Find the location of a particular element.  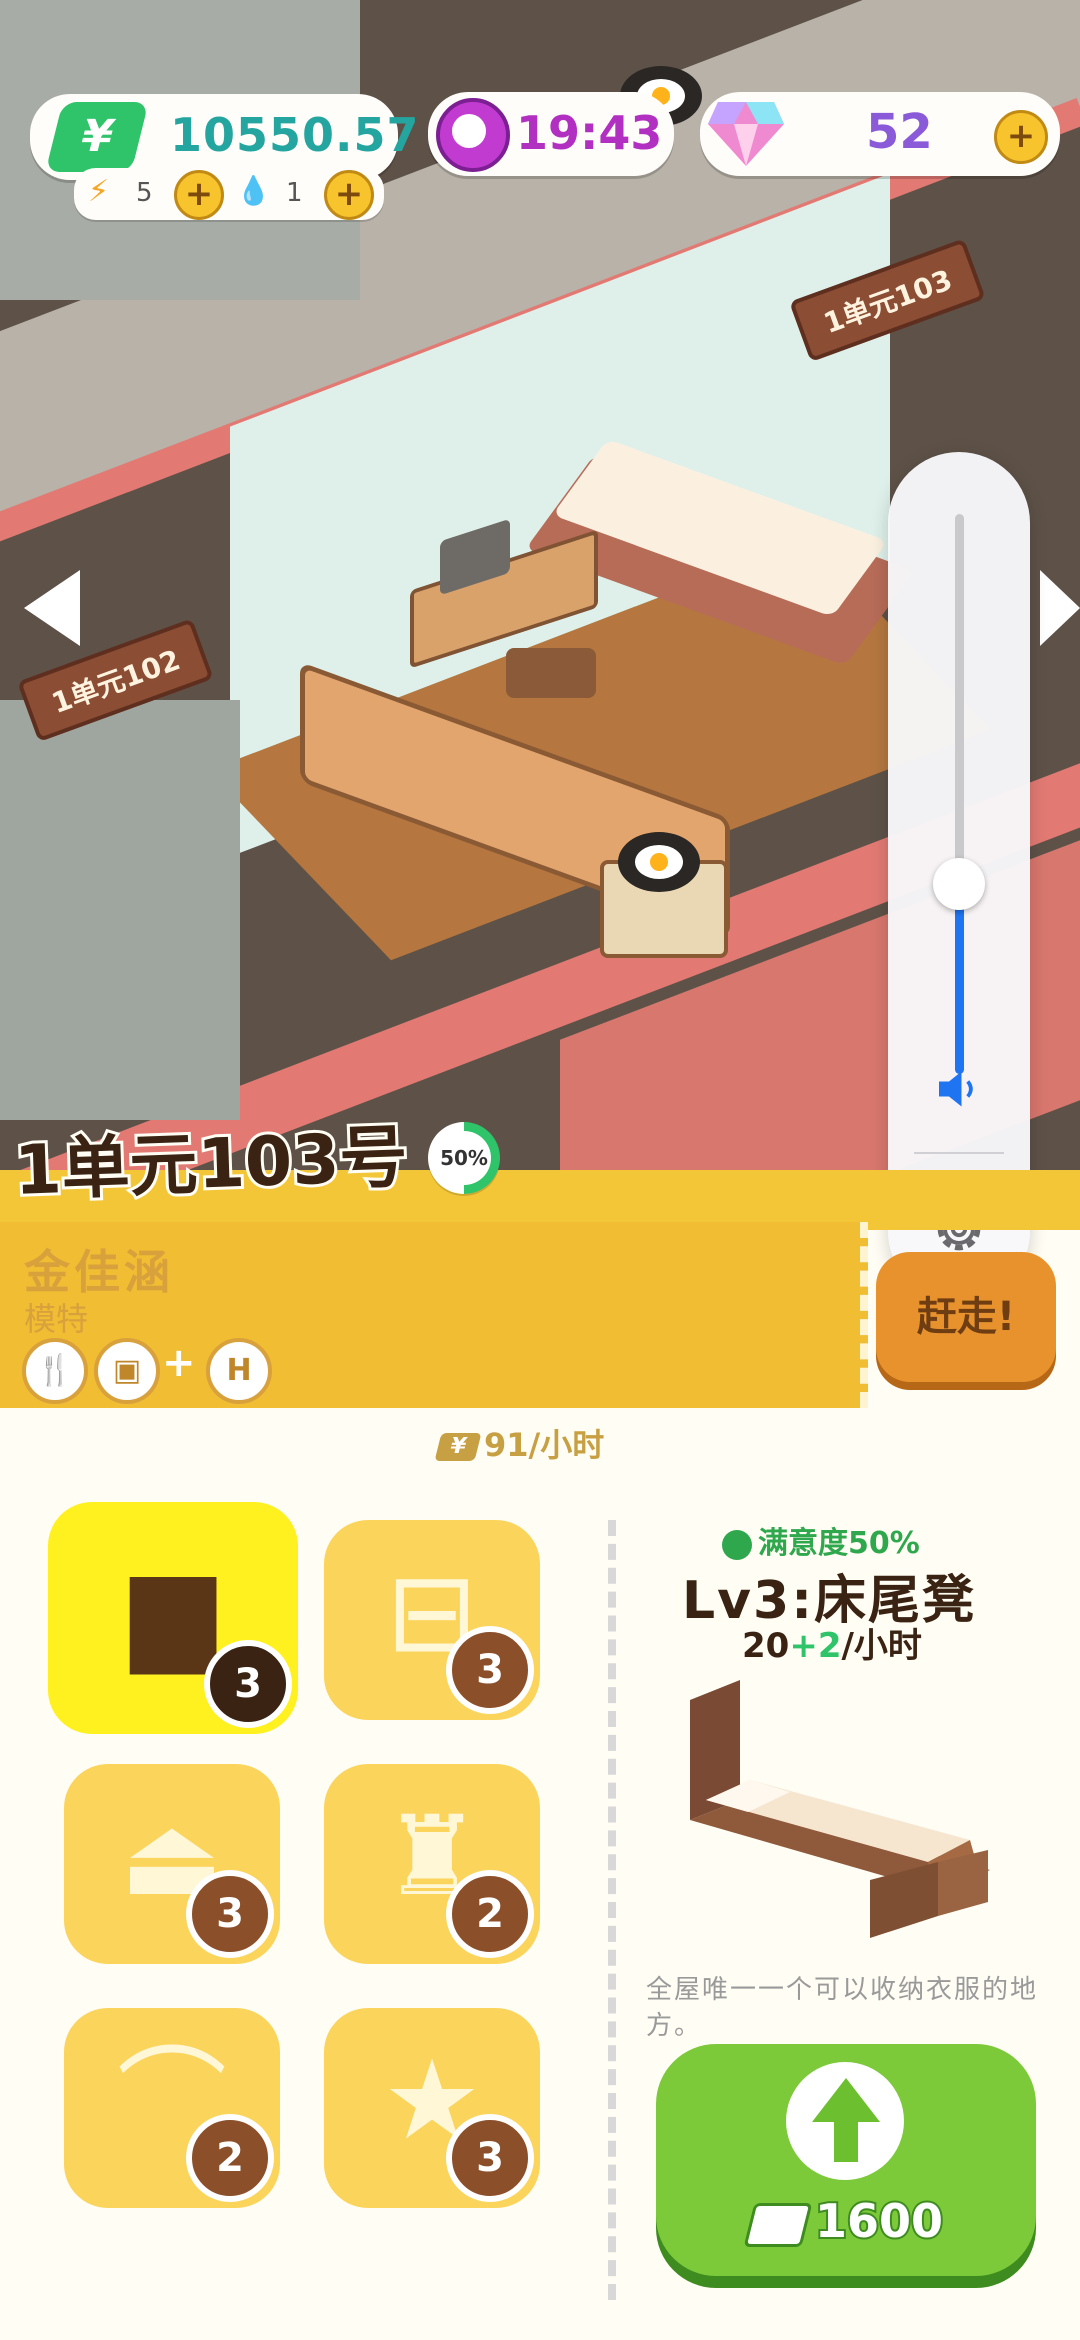

money-small-icon: ¥ is located at coordinates (458, 1447).